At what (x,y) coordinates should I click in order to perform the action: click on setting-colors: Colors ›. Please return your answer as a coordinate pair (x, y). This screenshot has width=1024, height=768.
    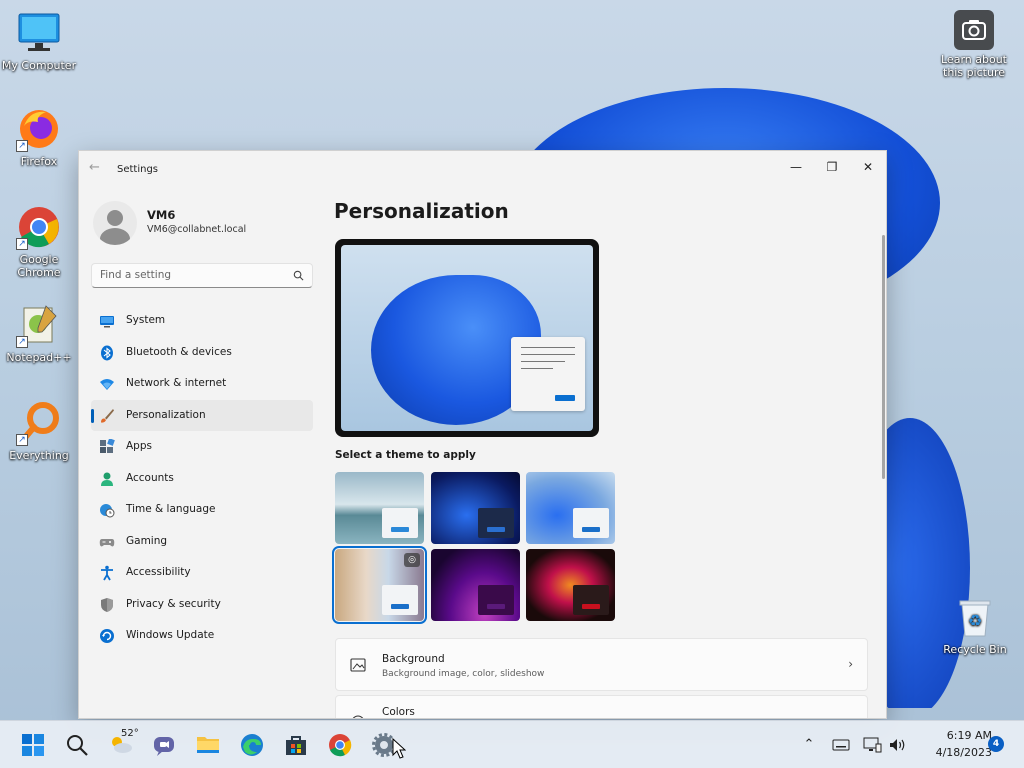
    Looking at the image, I should click on (601, 706).